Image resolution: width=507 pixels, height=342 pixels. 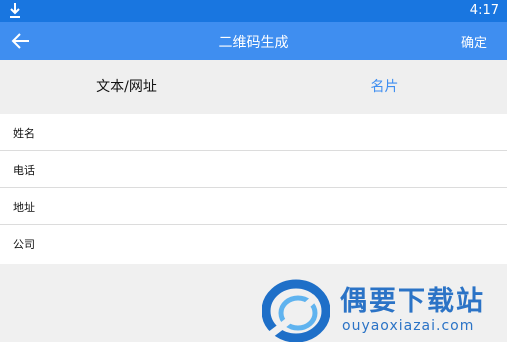 I want to click on status-bar: 4:17, so click(x=253, y=11).